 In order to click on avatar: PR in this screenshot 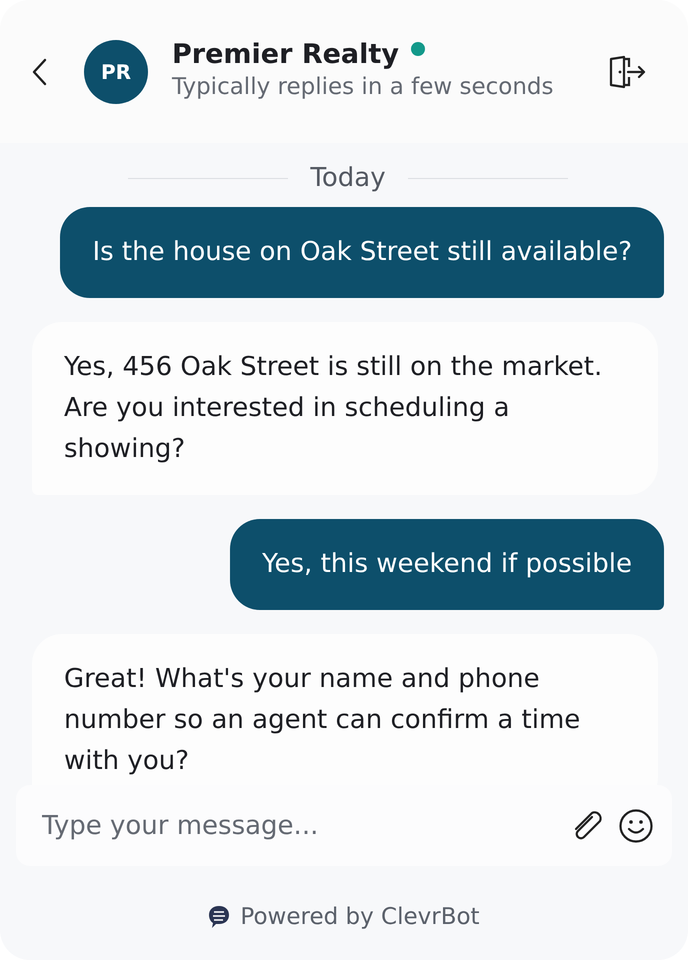, I will do `click(116, 72)`.